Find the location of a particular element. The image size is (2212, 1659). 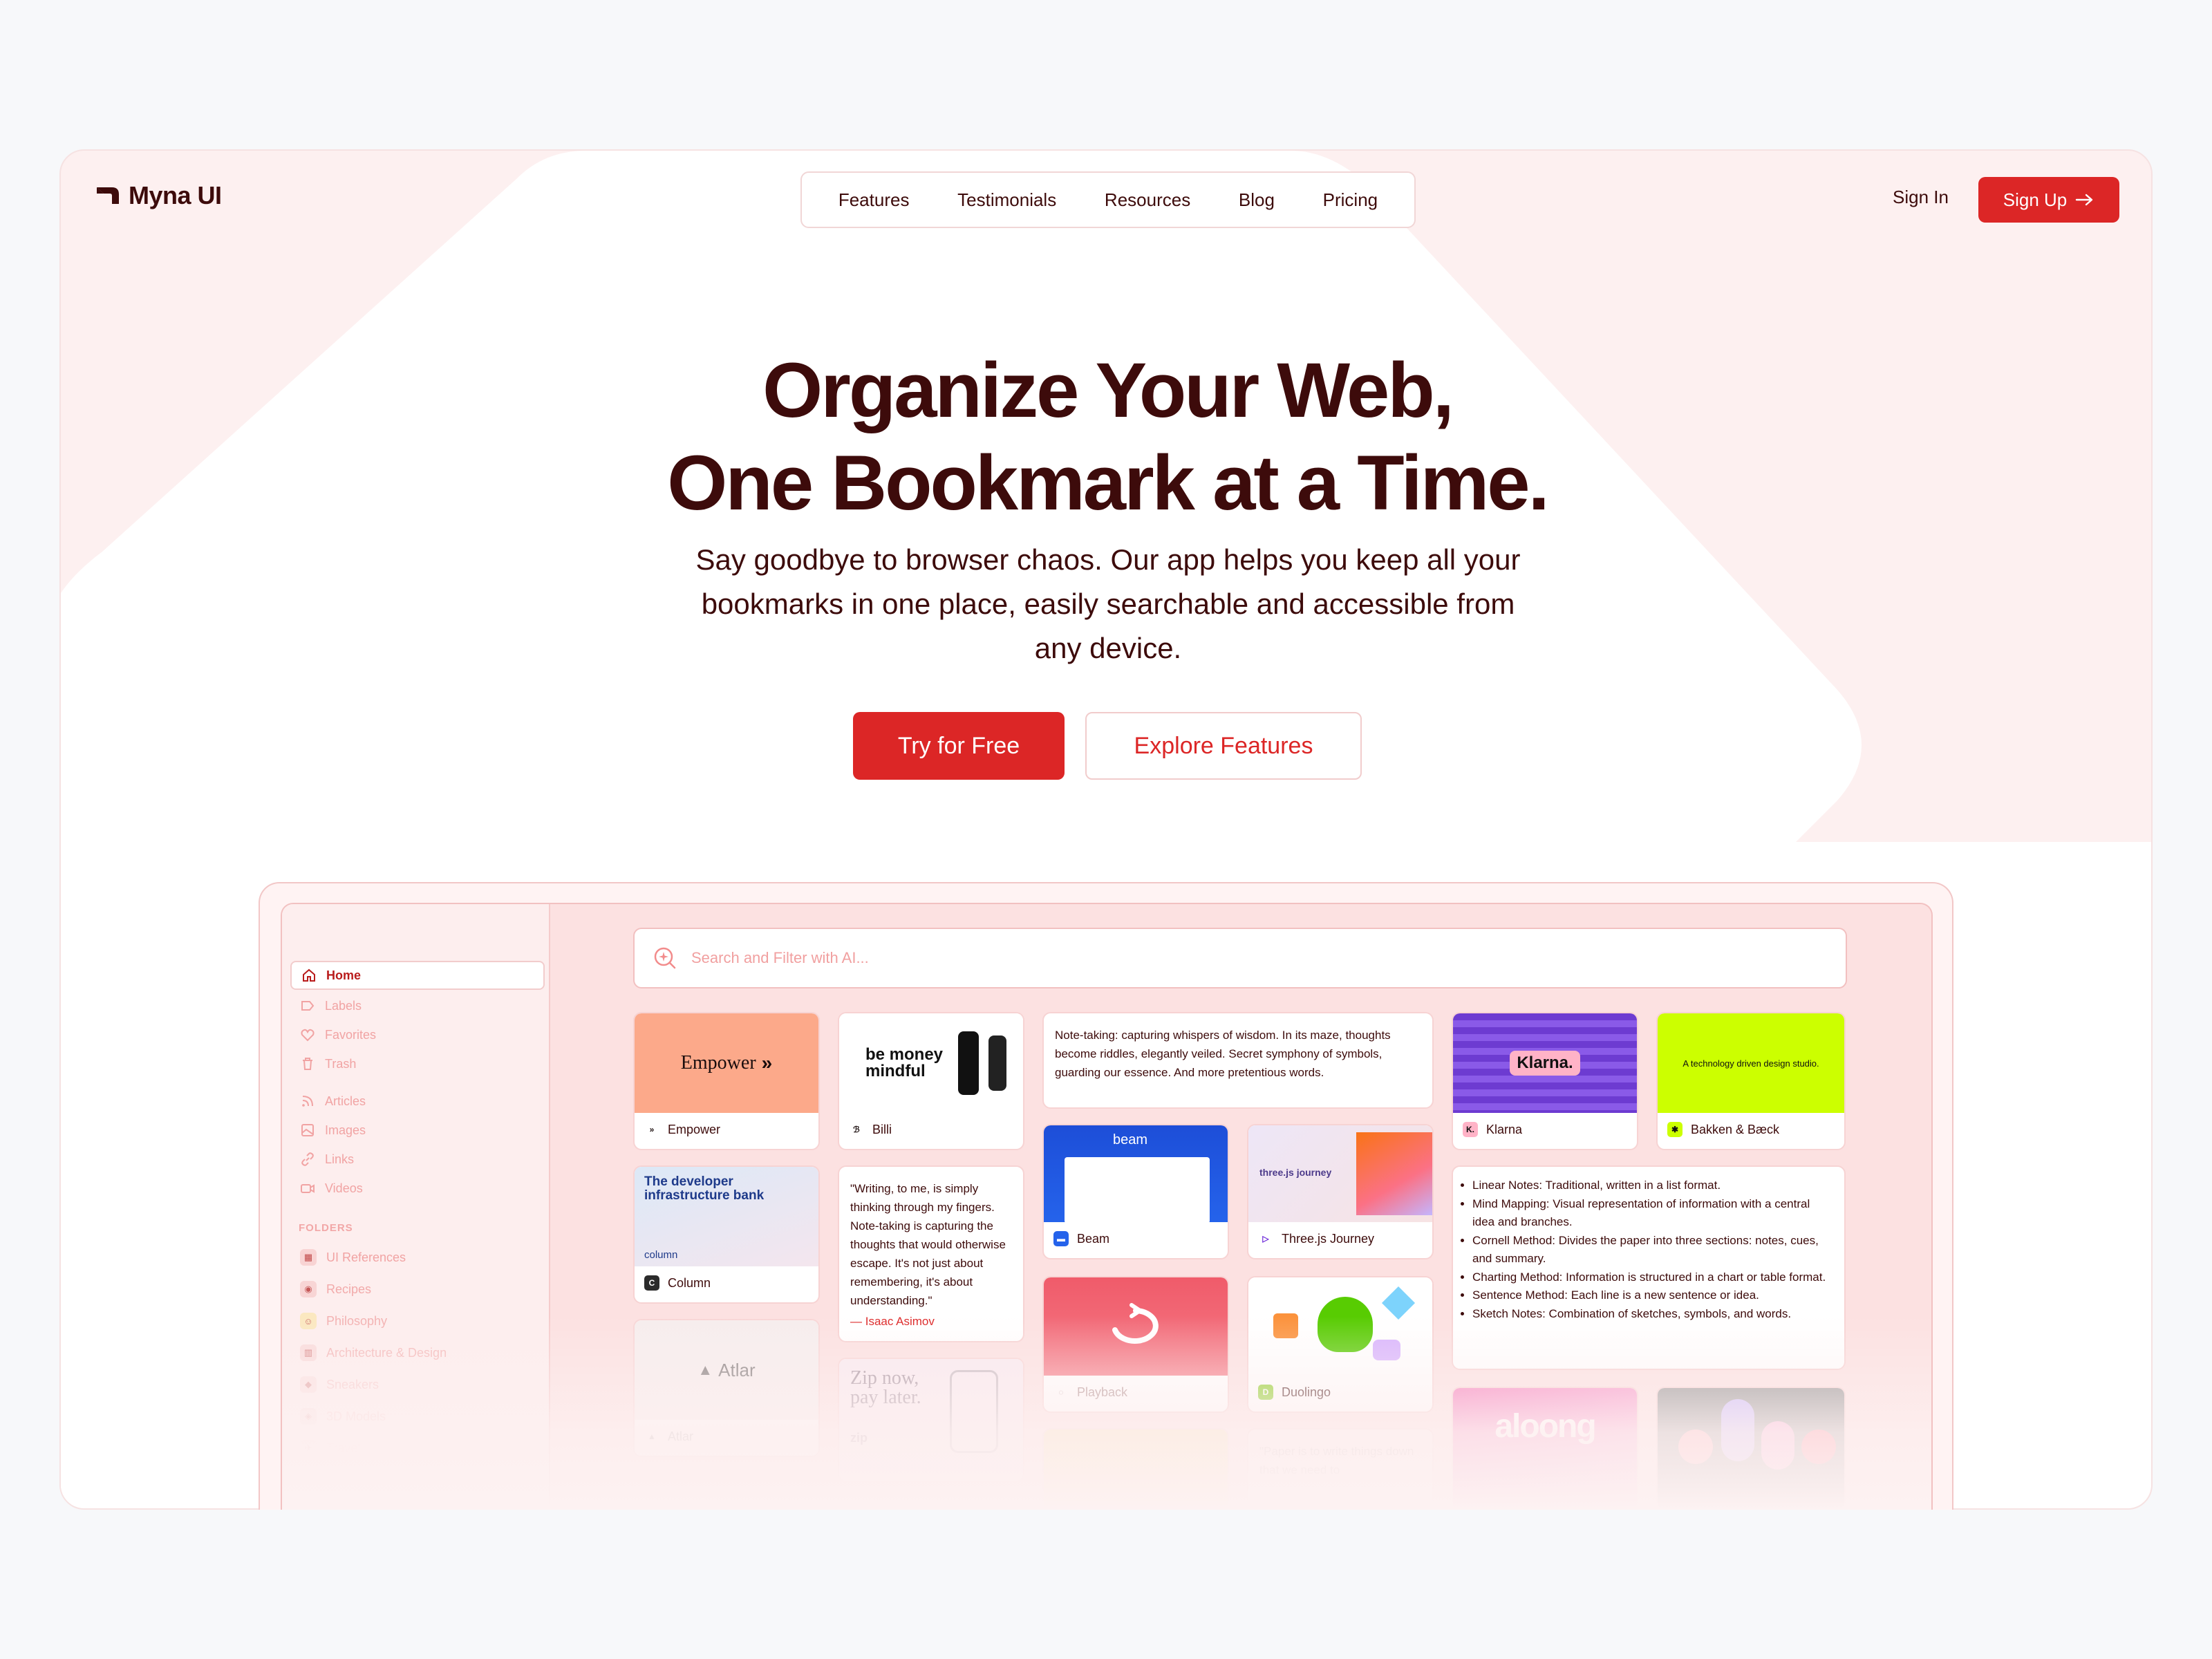

klarna-icon: K. is located at coordinates (1470, 1129).